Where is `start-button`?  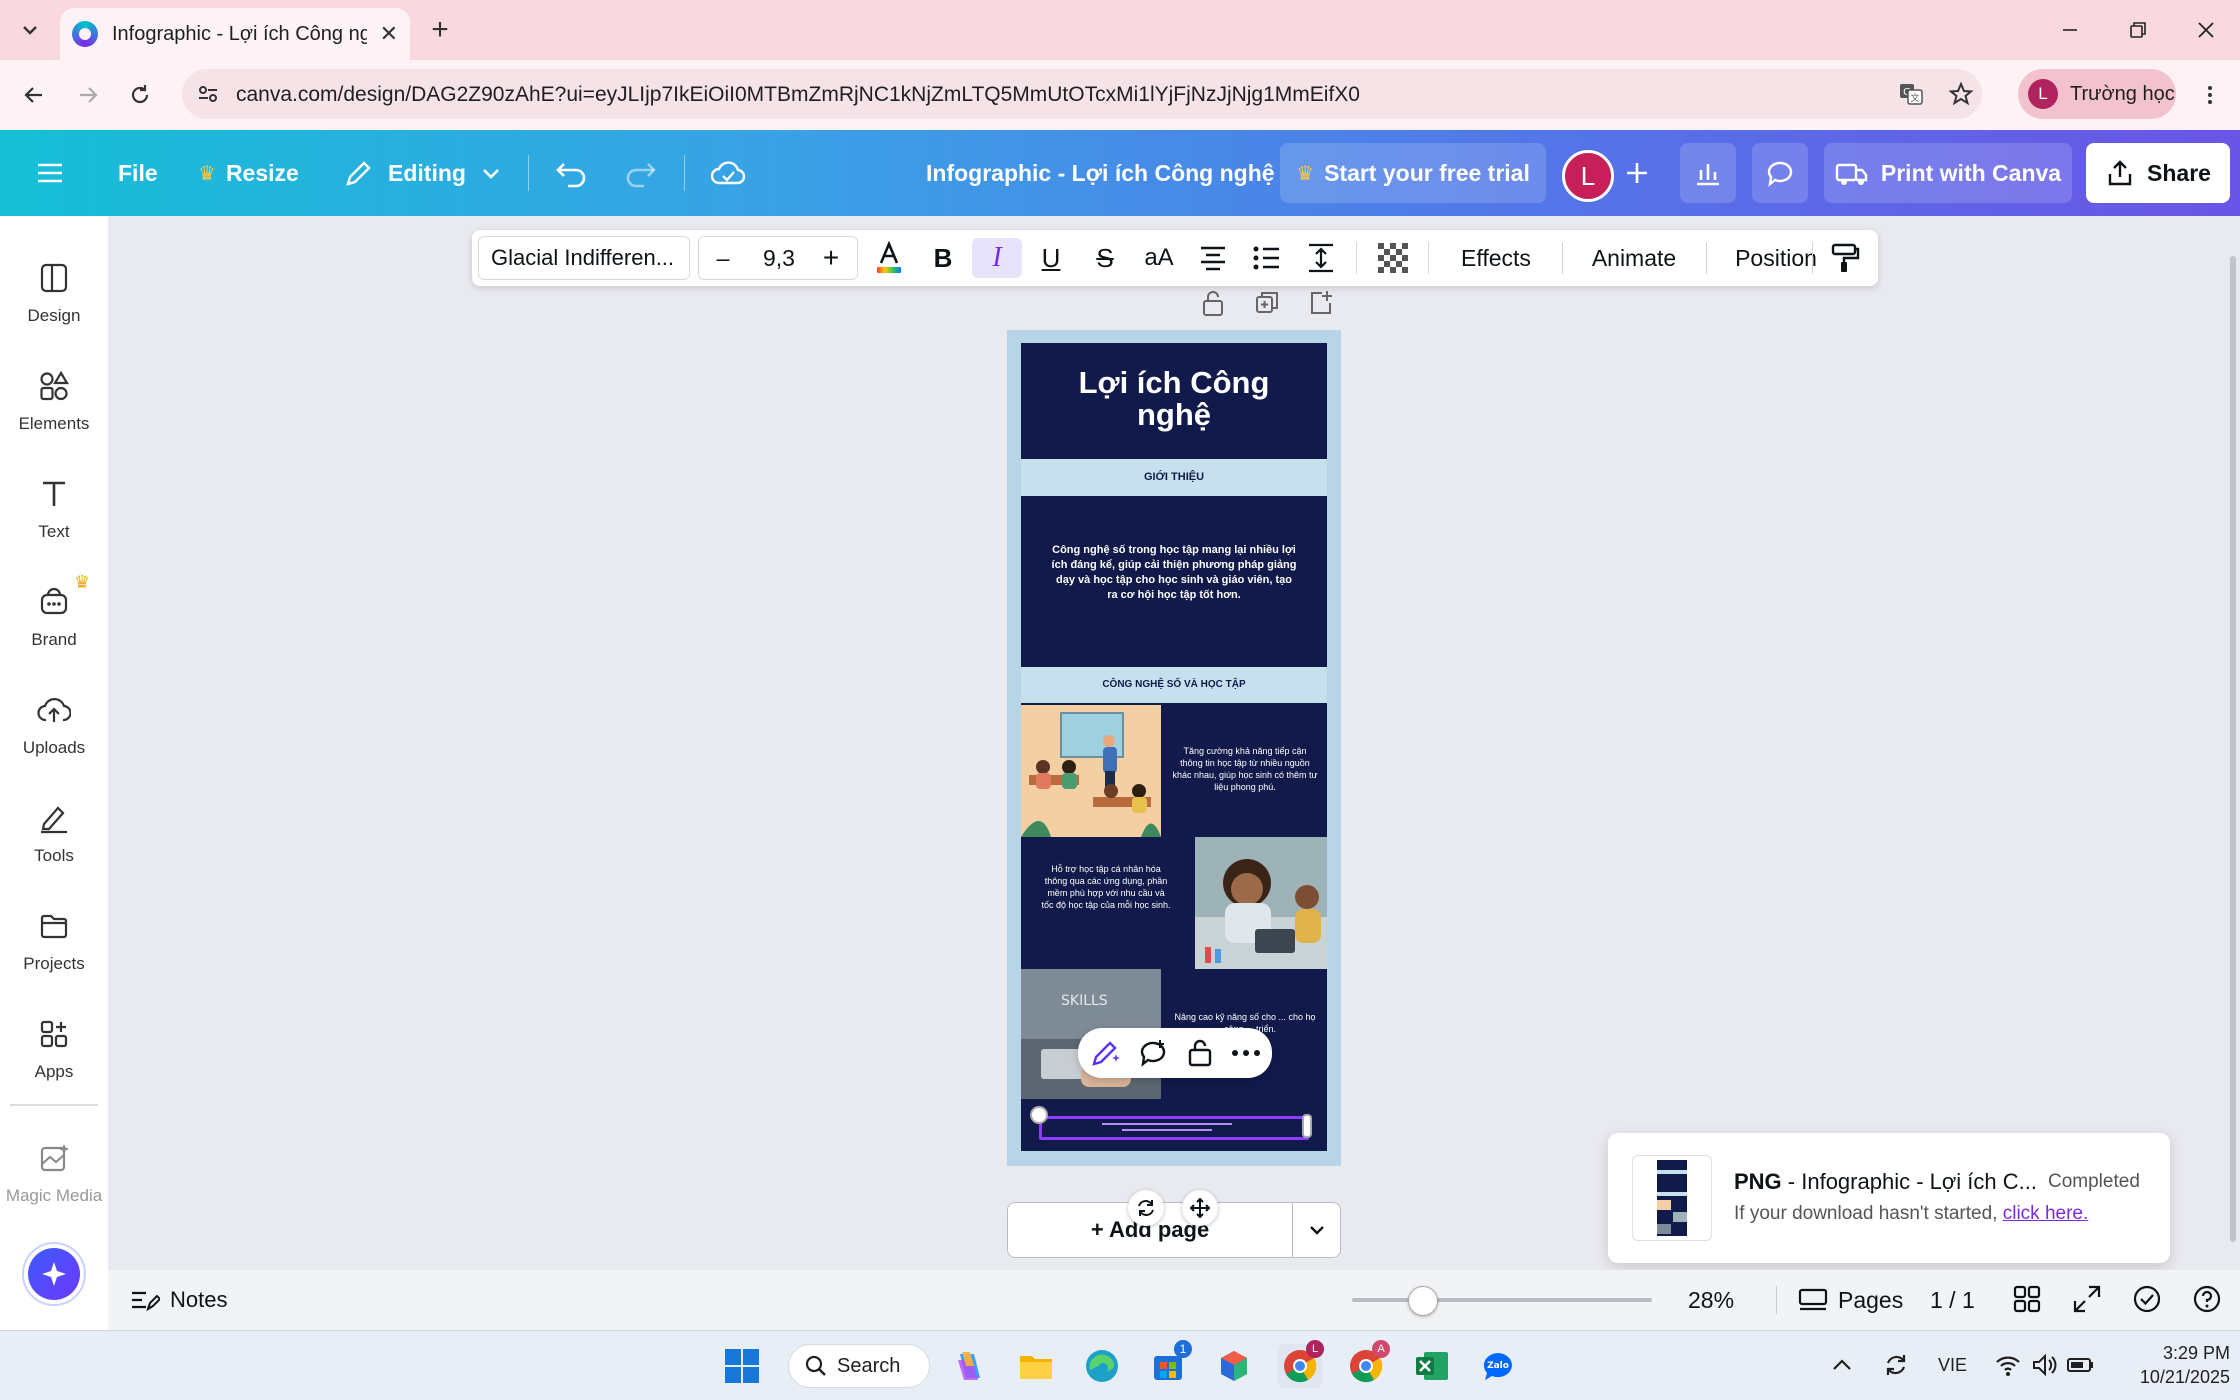
start-button is located at coordinates (742, 1366).